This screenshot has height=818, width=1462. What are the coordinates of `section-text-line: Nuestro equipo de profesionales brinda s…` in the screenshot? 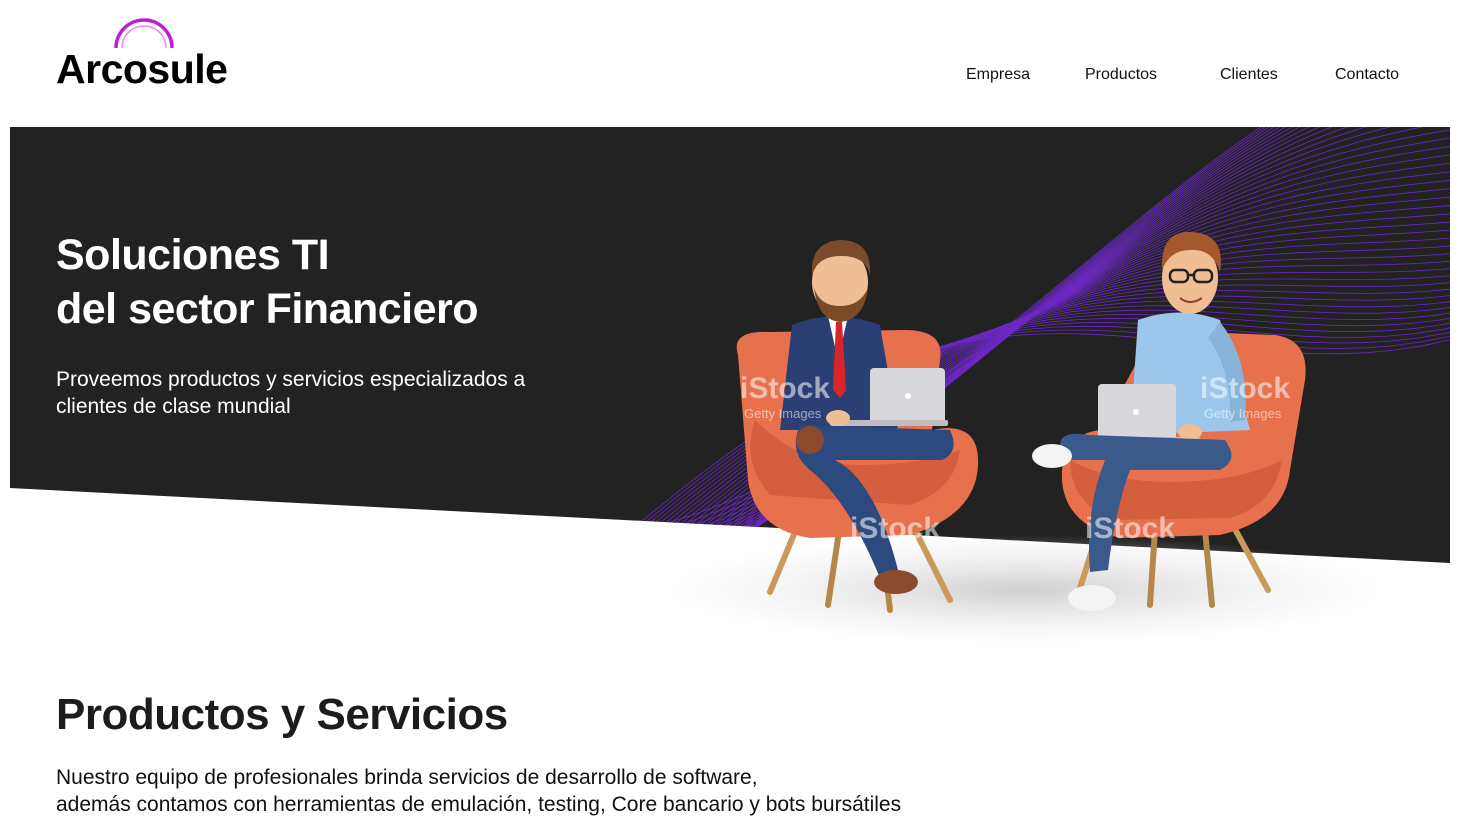 It's located at (407, 777).